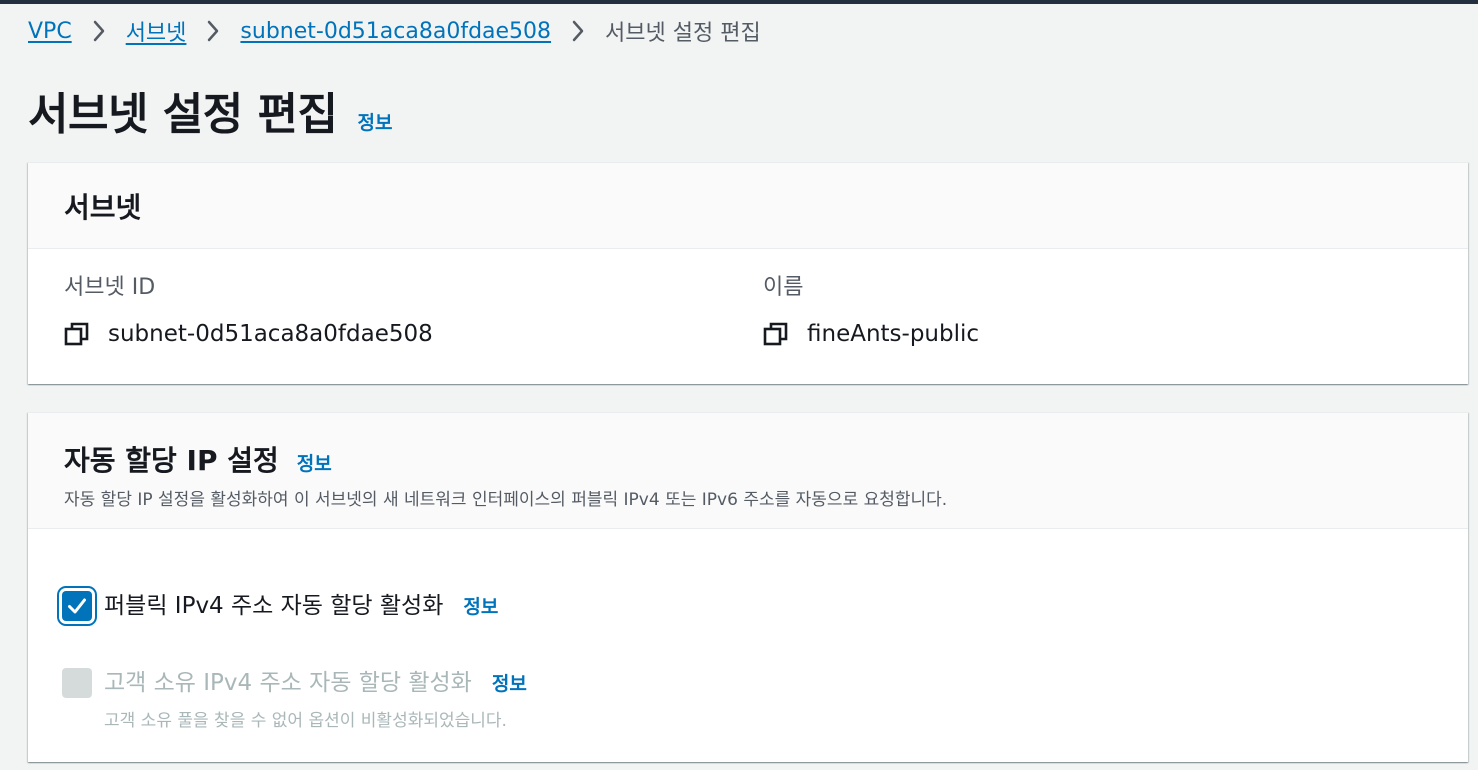 The image size is (1478, 770). What do you see at coordinates (156, 31) in the screenshot?
I see `breadcrumb-subnets-link: 서브넷` at bounding box center [156, 31].